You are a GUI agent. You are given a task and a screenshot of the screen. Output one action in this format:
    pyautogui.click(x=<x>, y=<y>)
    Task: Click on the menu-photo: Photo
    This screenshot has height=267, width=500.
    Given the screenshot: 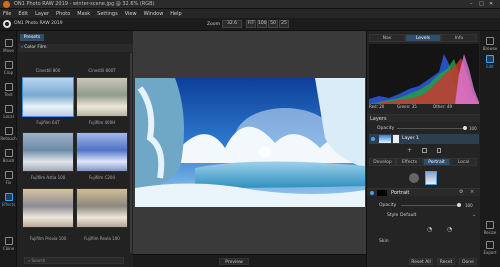 What is the action you would take?
    pyautogui.click(x=63, y=14)
    